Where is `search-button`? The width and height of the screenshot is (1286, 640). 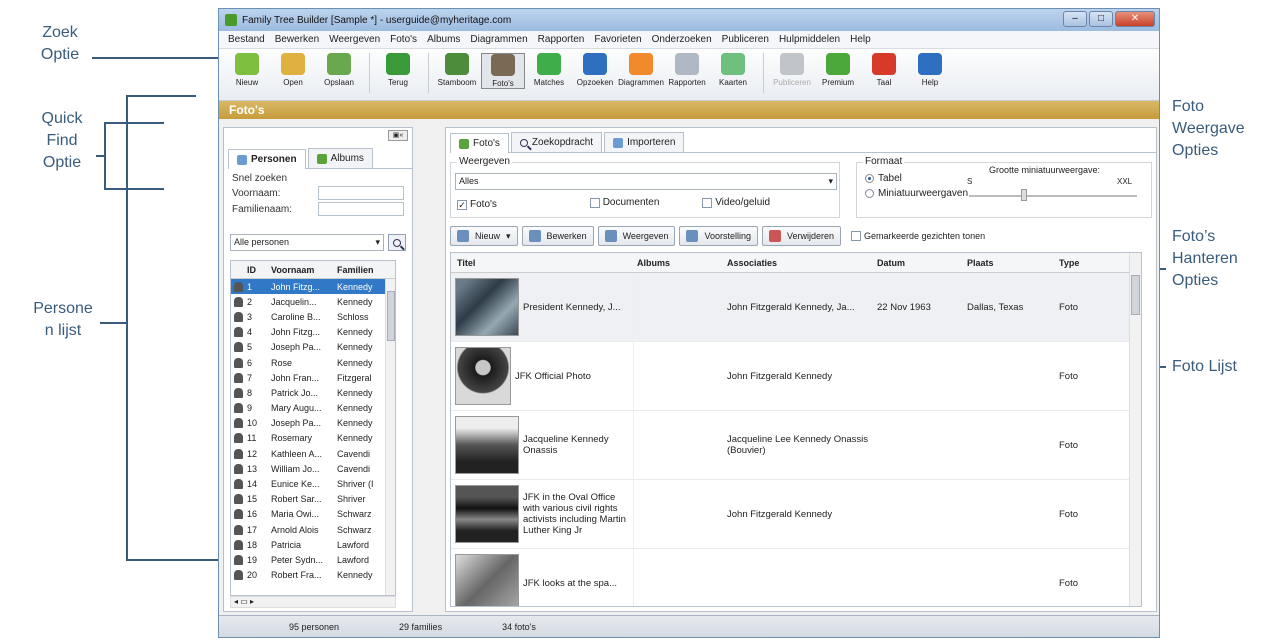
search-button is located at coordinates (397, 242).